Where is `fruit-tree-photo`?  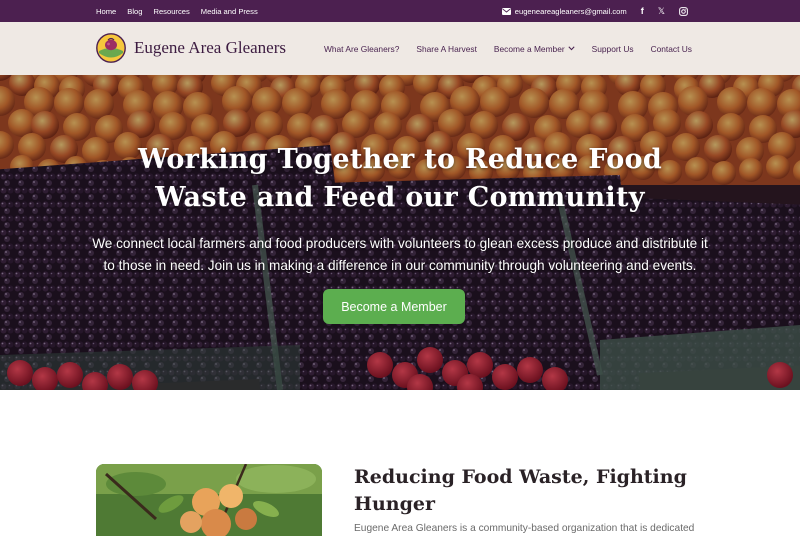 fruit-tree-photo is located at coordinates (209, 500).